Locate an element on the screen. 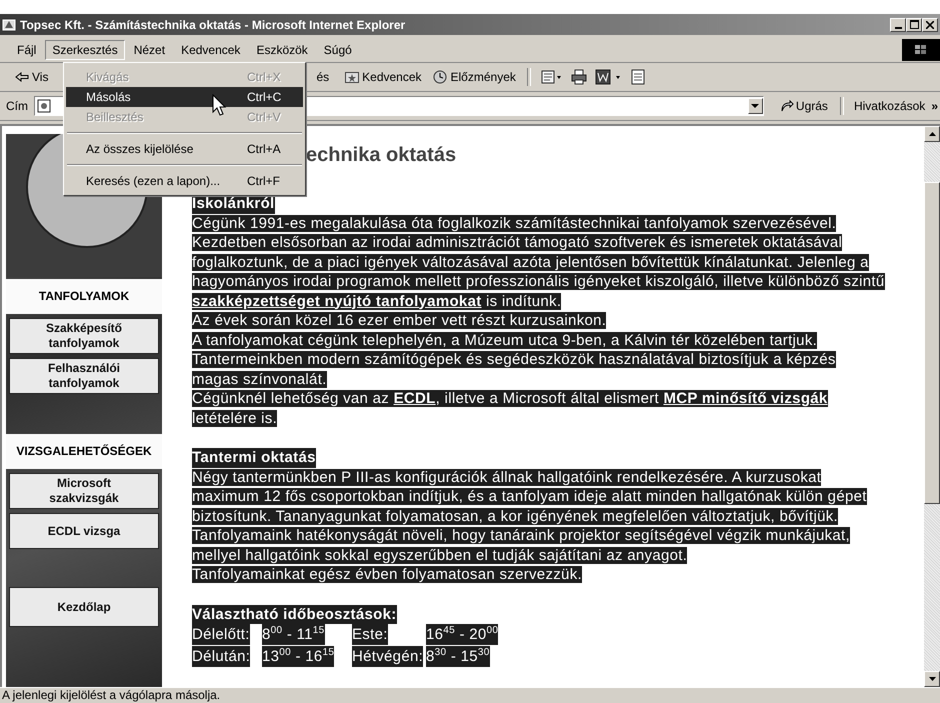 Image resolution: width=940 pixels, height=703 pixels. dropdown-button is located at coordinates (755, 106).